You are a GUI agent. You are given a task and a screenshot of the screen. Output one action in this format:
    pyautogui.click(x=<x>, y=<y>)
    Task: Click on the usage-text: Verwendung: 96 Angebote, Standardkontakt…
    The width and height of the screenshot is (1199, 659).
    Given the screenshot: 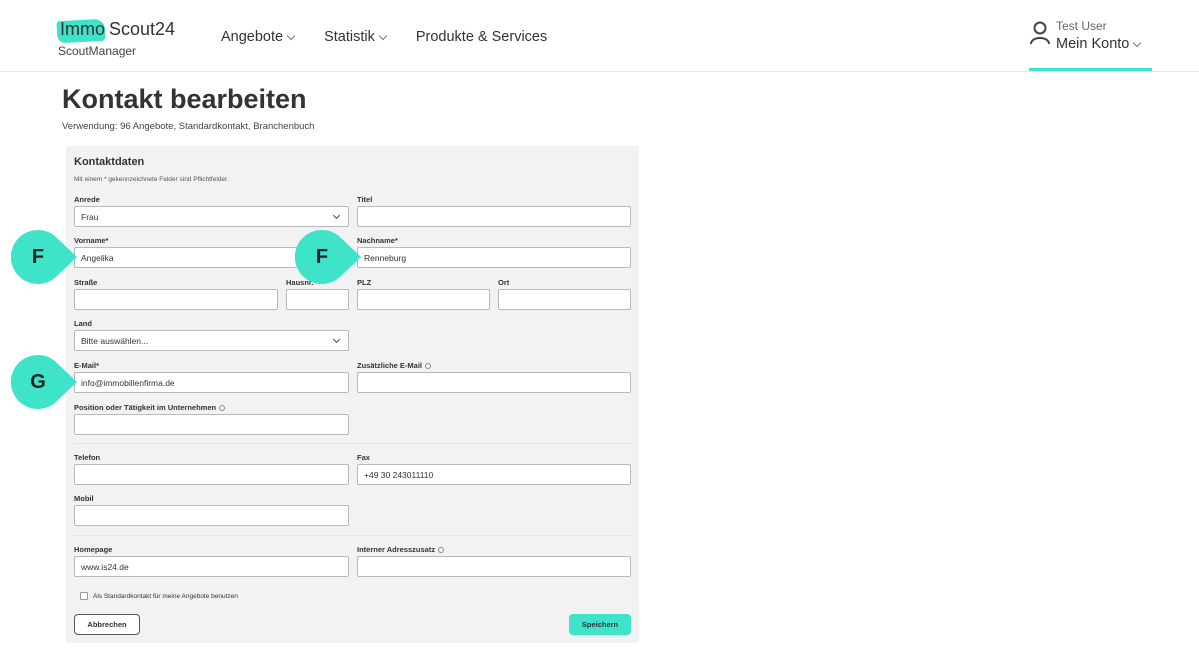 What is the action you would take?
    pyautogui.click(x=188, y=126)
    